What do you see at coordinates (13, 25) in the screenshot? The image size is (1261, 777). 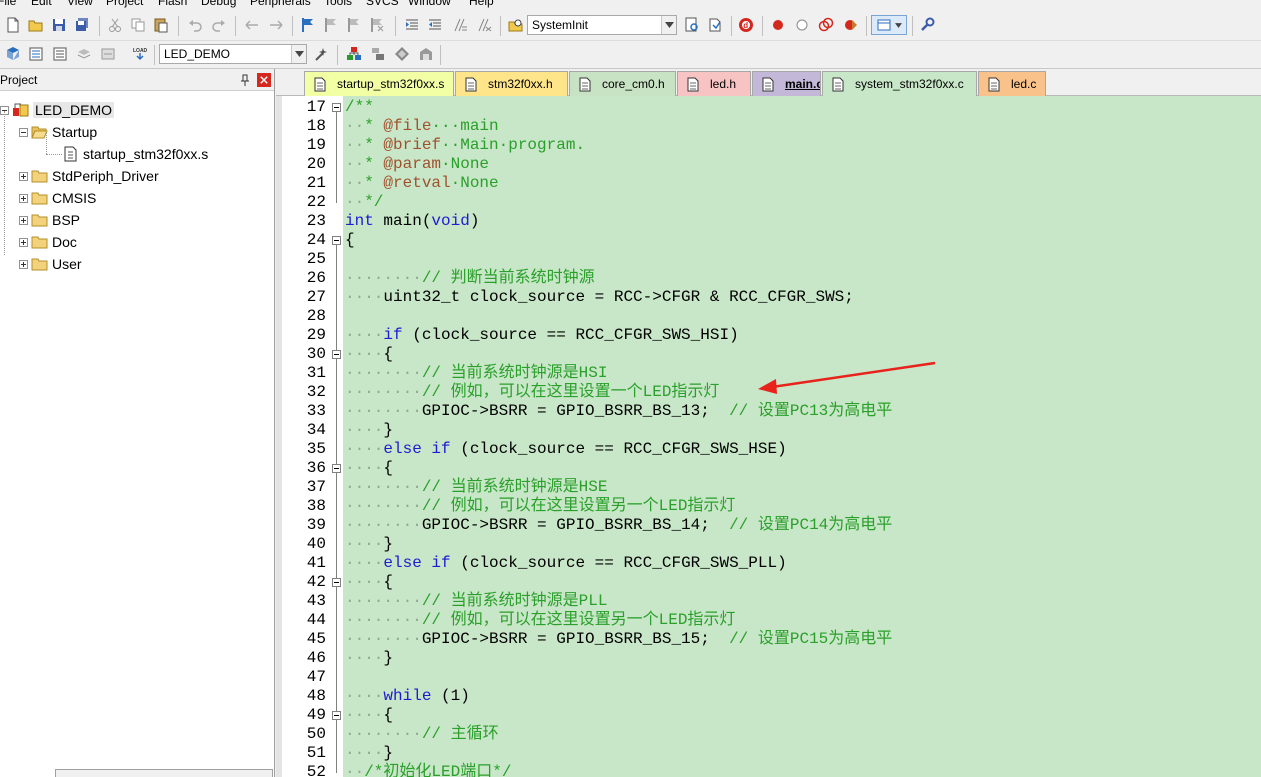 I see `new-file-icon` at bounding box center [13, 25].